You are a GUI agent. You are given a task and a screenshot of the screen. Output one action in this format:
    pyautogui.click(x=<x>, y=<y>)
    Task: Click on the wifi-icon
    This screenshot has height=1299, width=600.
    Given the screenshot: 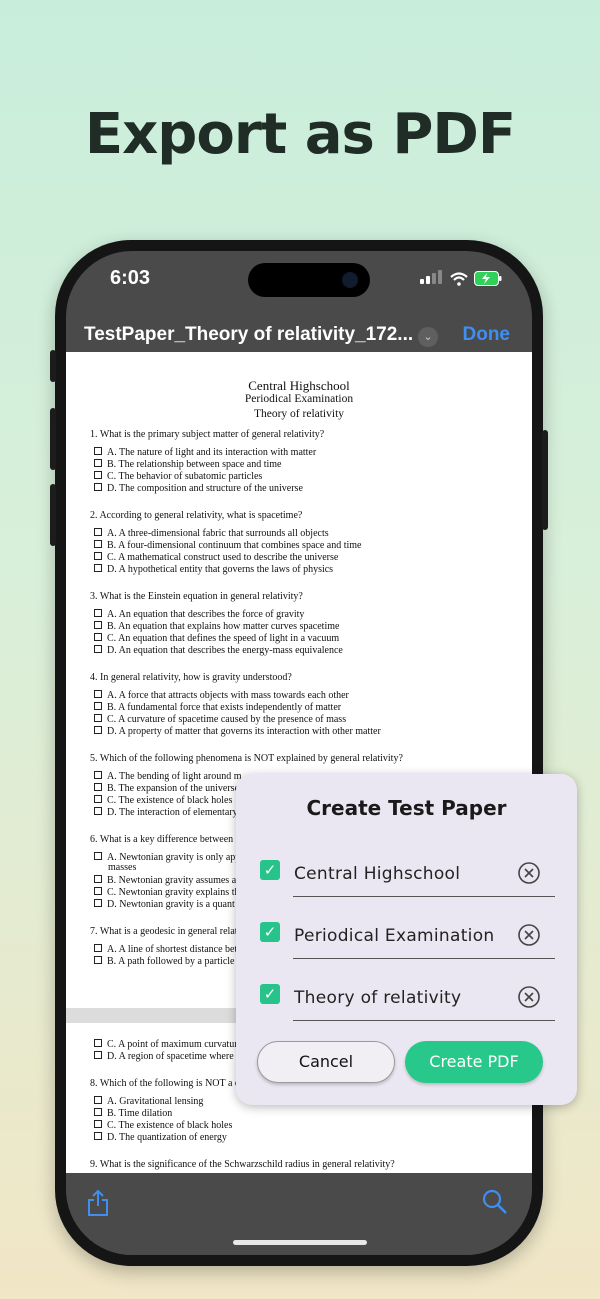 What is the action you would take?
    pyautogui.click(x=459, y=278)
    